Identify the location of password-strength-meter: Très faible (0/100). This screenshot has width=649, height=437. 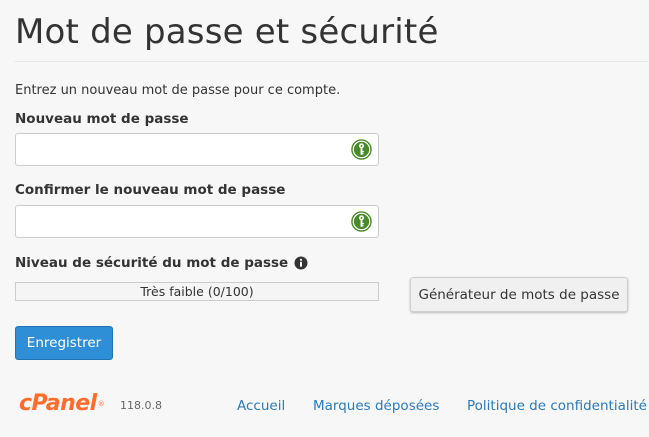
(197, 291).